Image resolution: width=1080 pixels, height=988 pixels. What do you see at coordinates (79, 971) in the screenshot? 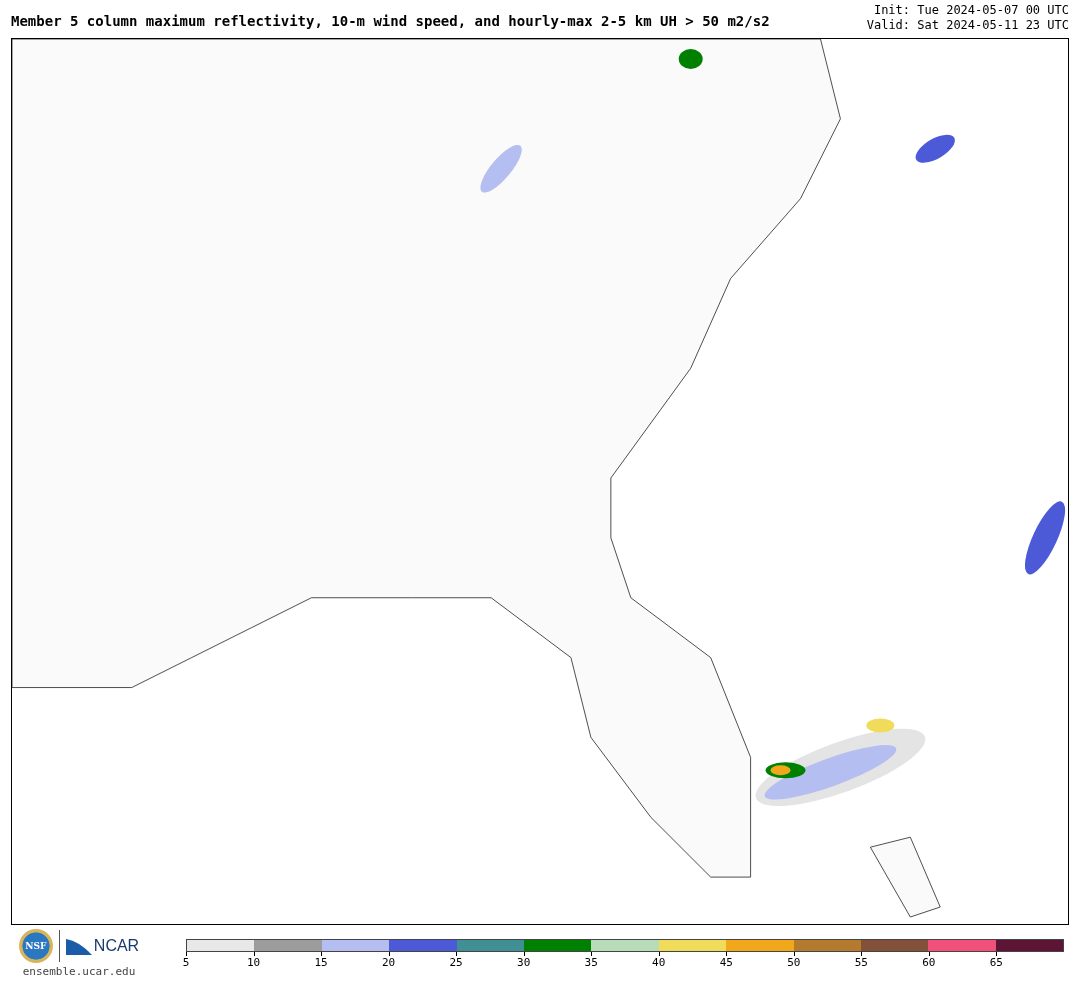
I see `site-url: ensemble.ucar.edu` at bounding box center [79, 971].